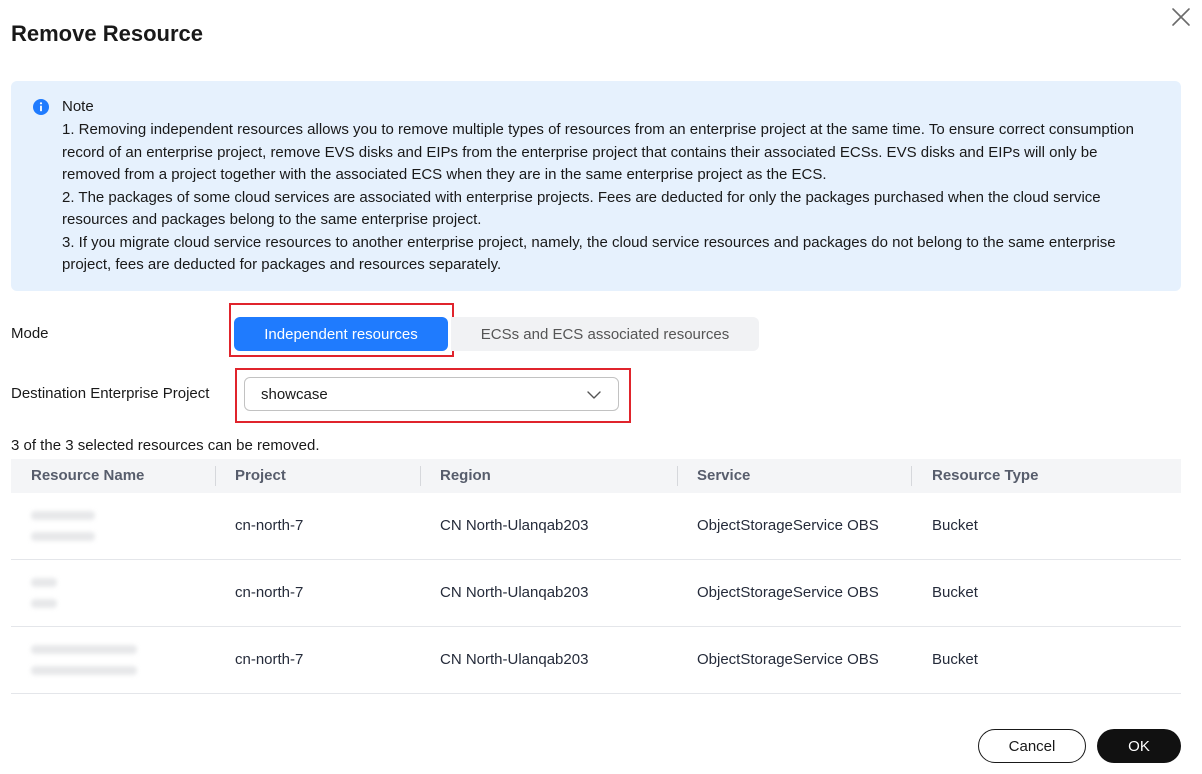 Image resolution: width=1202 pixels, height=774 pixels. What do you see at coordinates (41, 107) in the screenshot?
I see `info-icon` at bounding box center [41, 107].